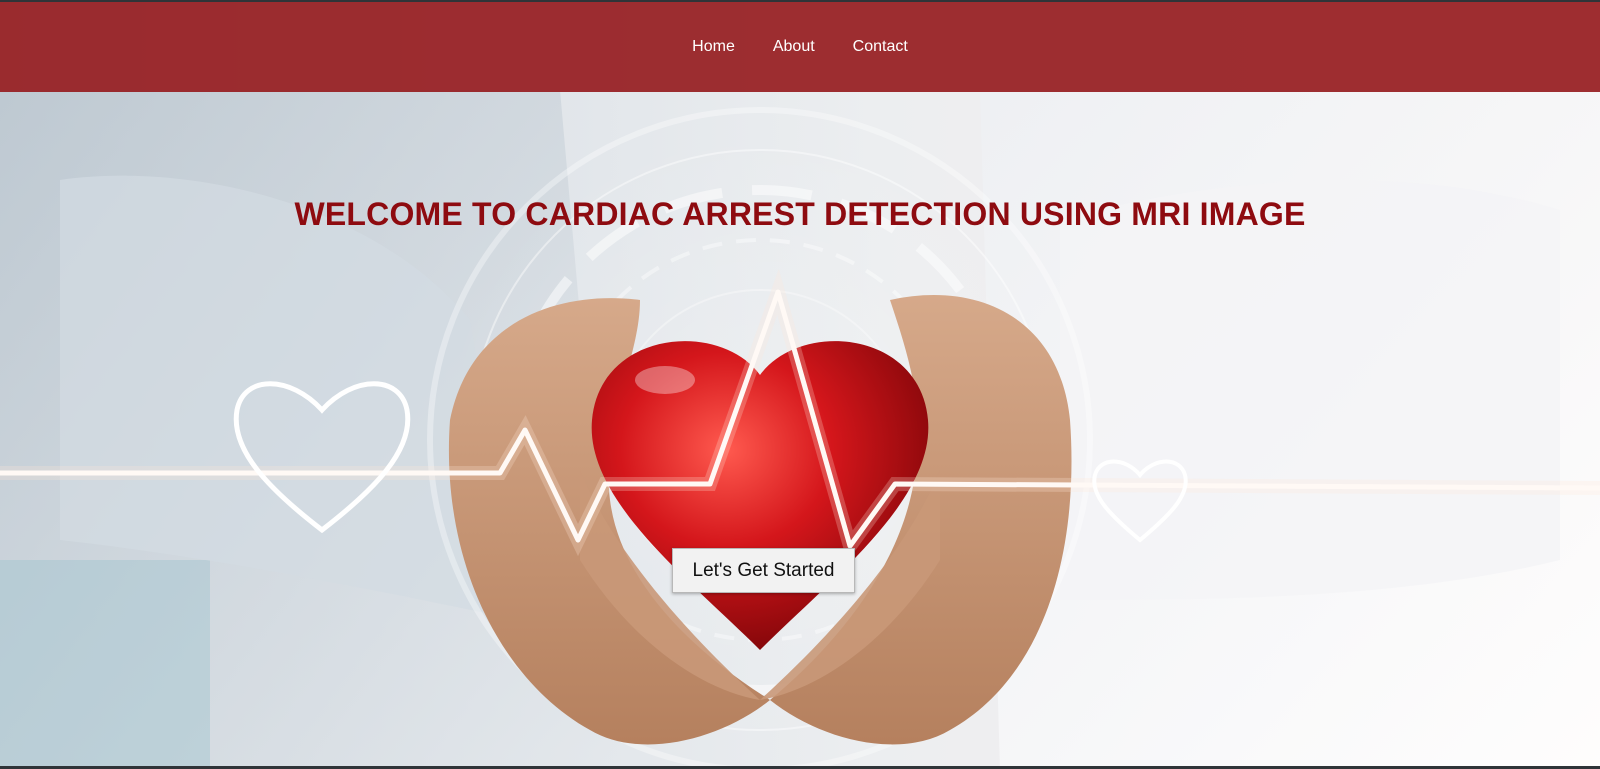 This screenshot has width=1600, height=769. What do you see at coordinates (763, 570) in the screenshot?
I see `get-started-button: Let's Get Started` at bounding box center [763, 570].